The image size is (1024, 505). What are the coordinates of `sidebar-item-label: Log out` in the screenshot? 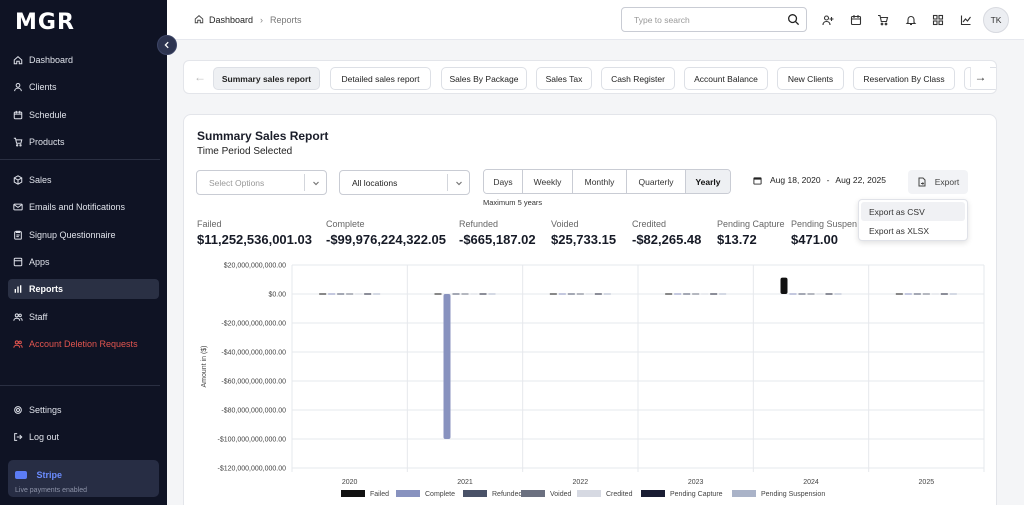 It's located at (44, 437).